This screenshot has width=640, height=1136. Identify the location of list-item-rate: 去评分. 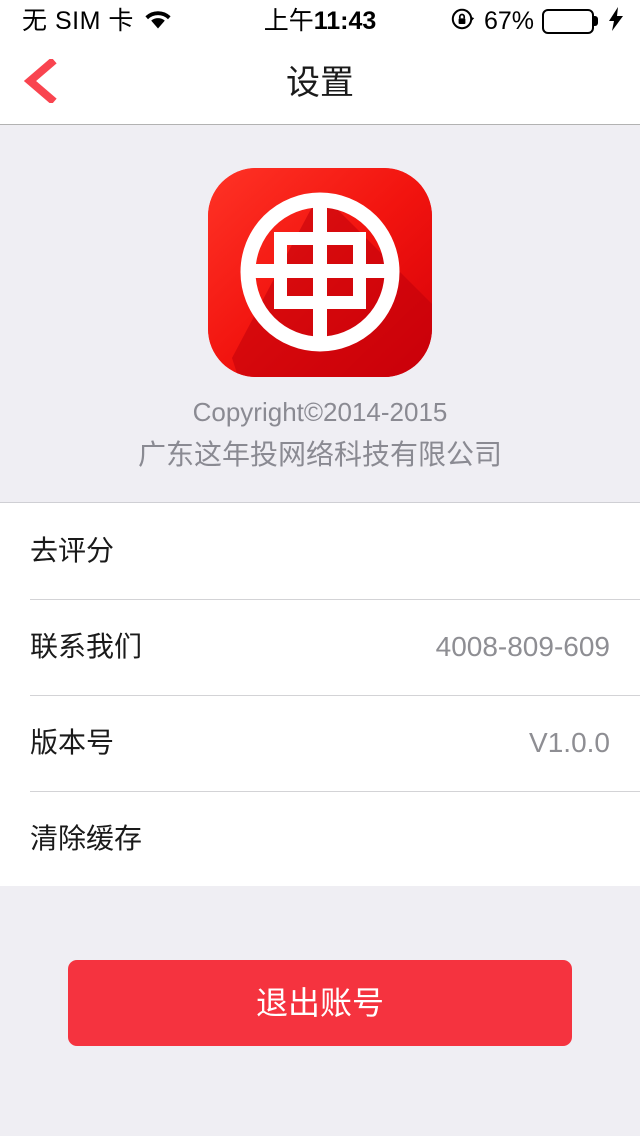
(320, 551).